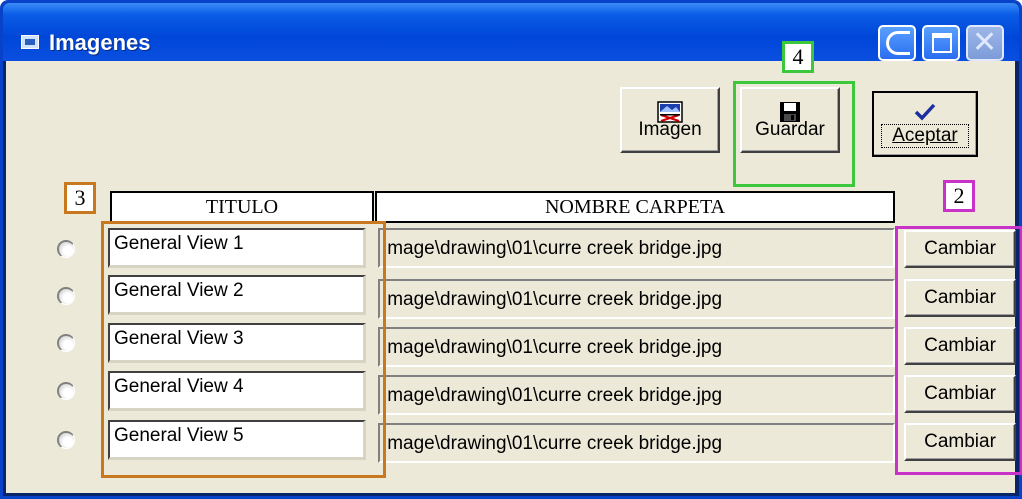  I want to click on minimize-icon, so click(898, 43).